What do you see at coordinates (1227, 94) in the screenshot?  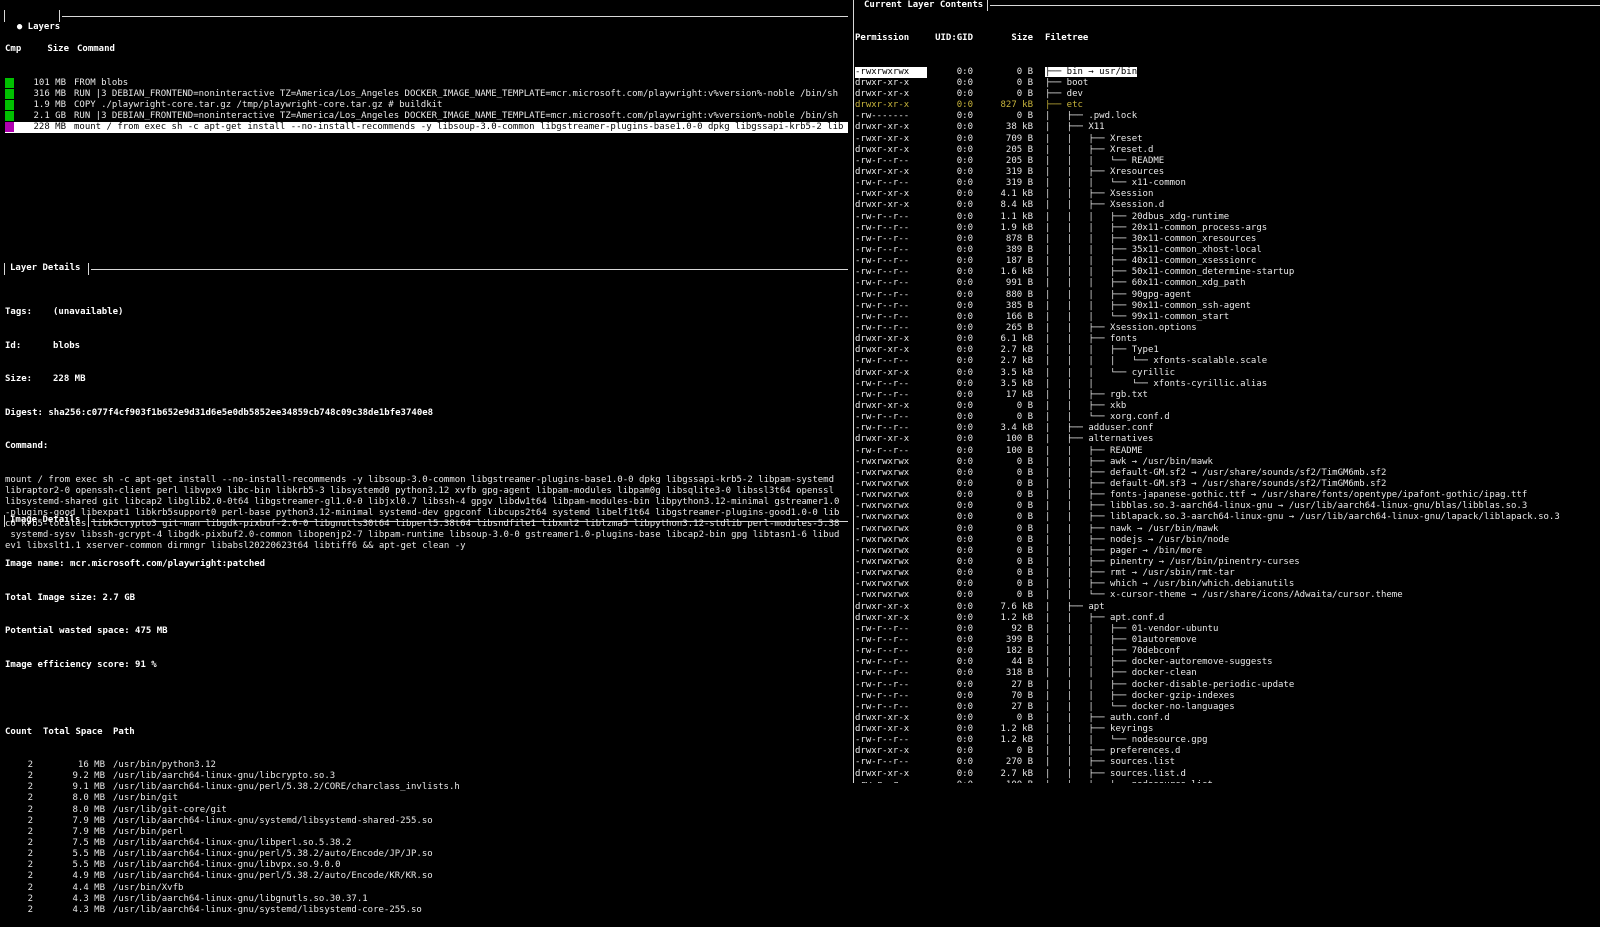 I see `filetree-row: drwxr-xr-x 0:0 0 B ├── dev` at bounding box center [1227, 94].